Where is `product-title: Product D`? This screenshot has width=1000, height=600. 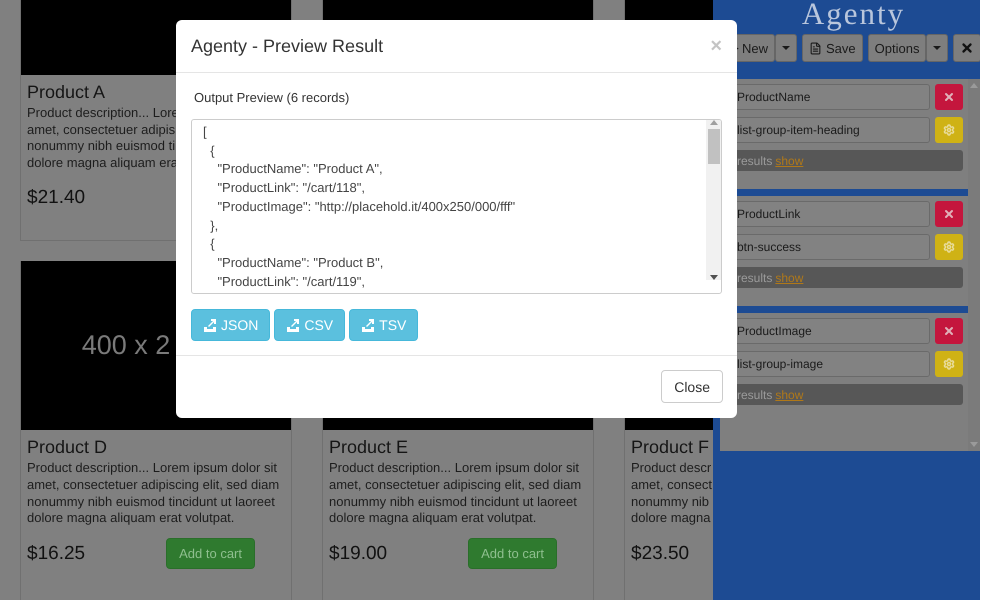 product-title: Product D is located at coordinates (67, 447).